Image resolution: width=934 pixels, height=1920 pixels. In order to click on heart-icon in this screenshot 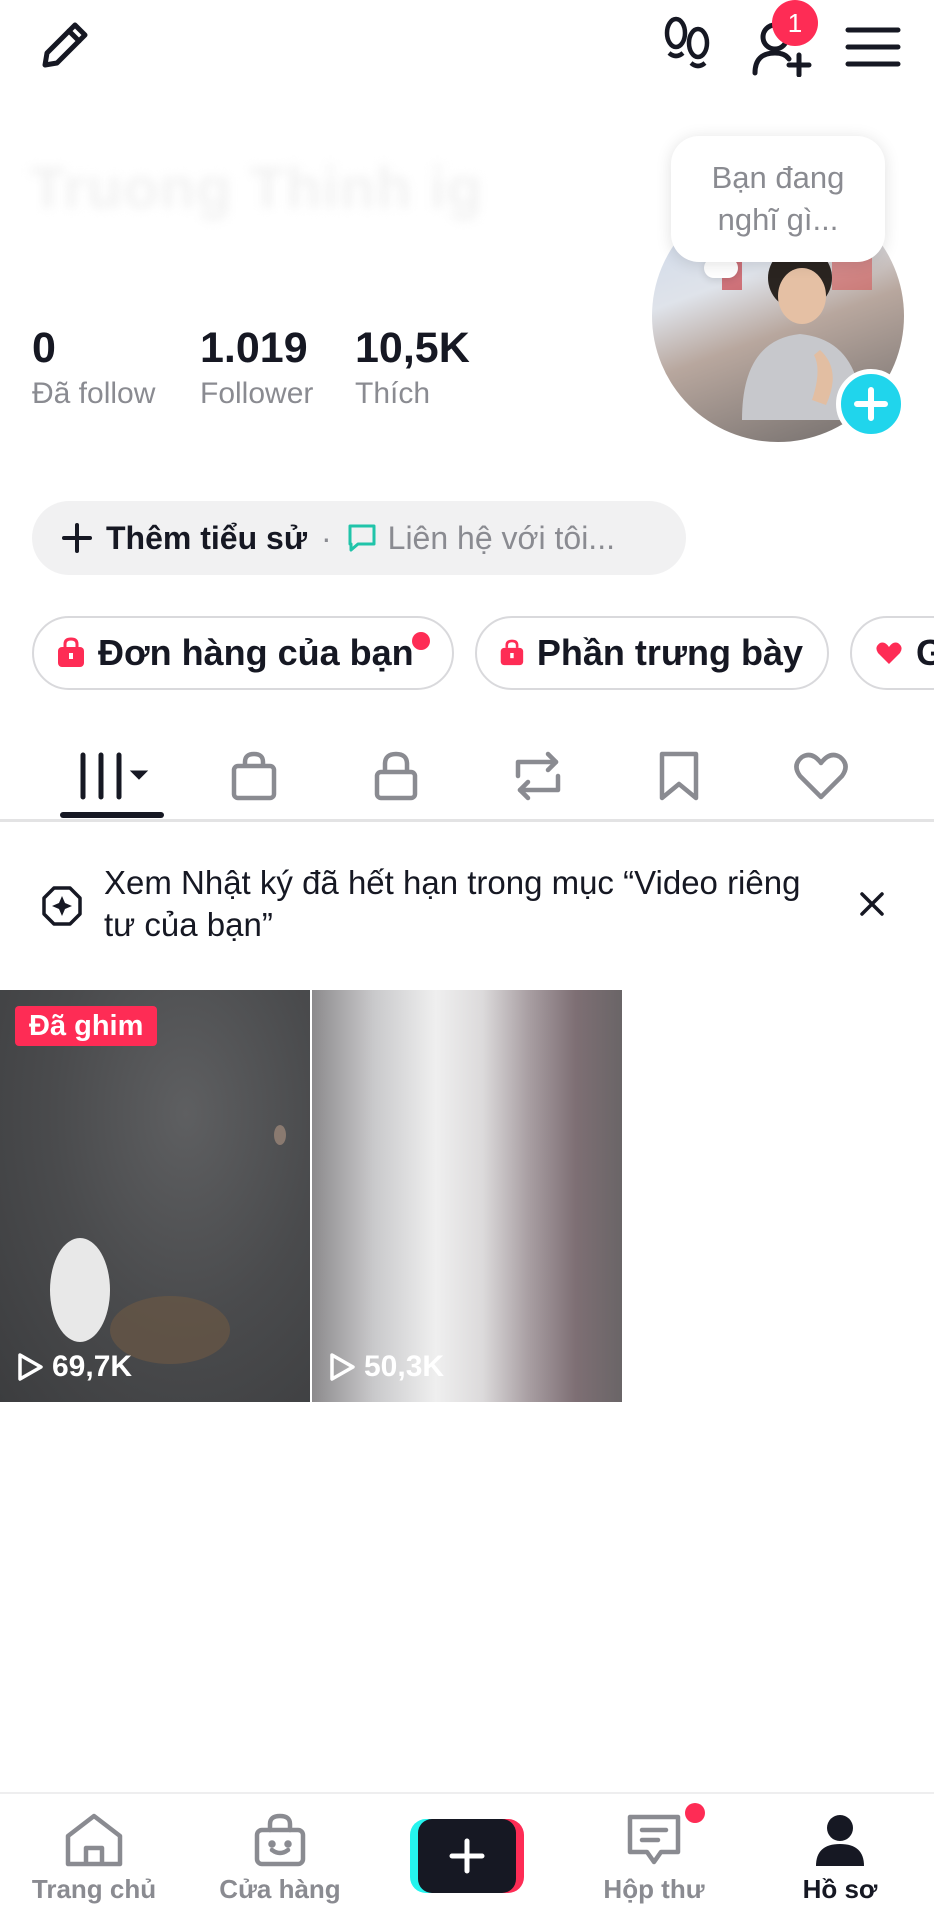, I will do `click(821, 776)`.